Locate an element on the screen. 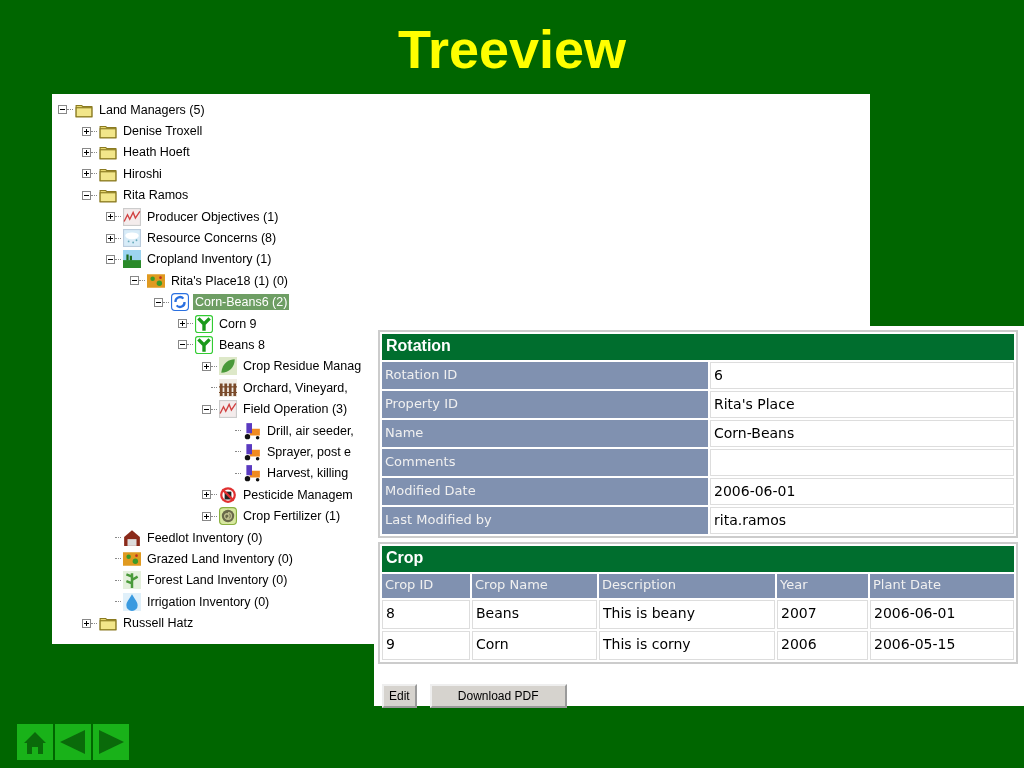  field-value: 6 is located at coordinates (862, 375).